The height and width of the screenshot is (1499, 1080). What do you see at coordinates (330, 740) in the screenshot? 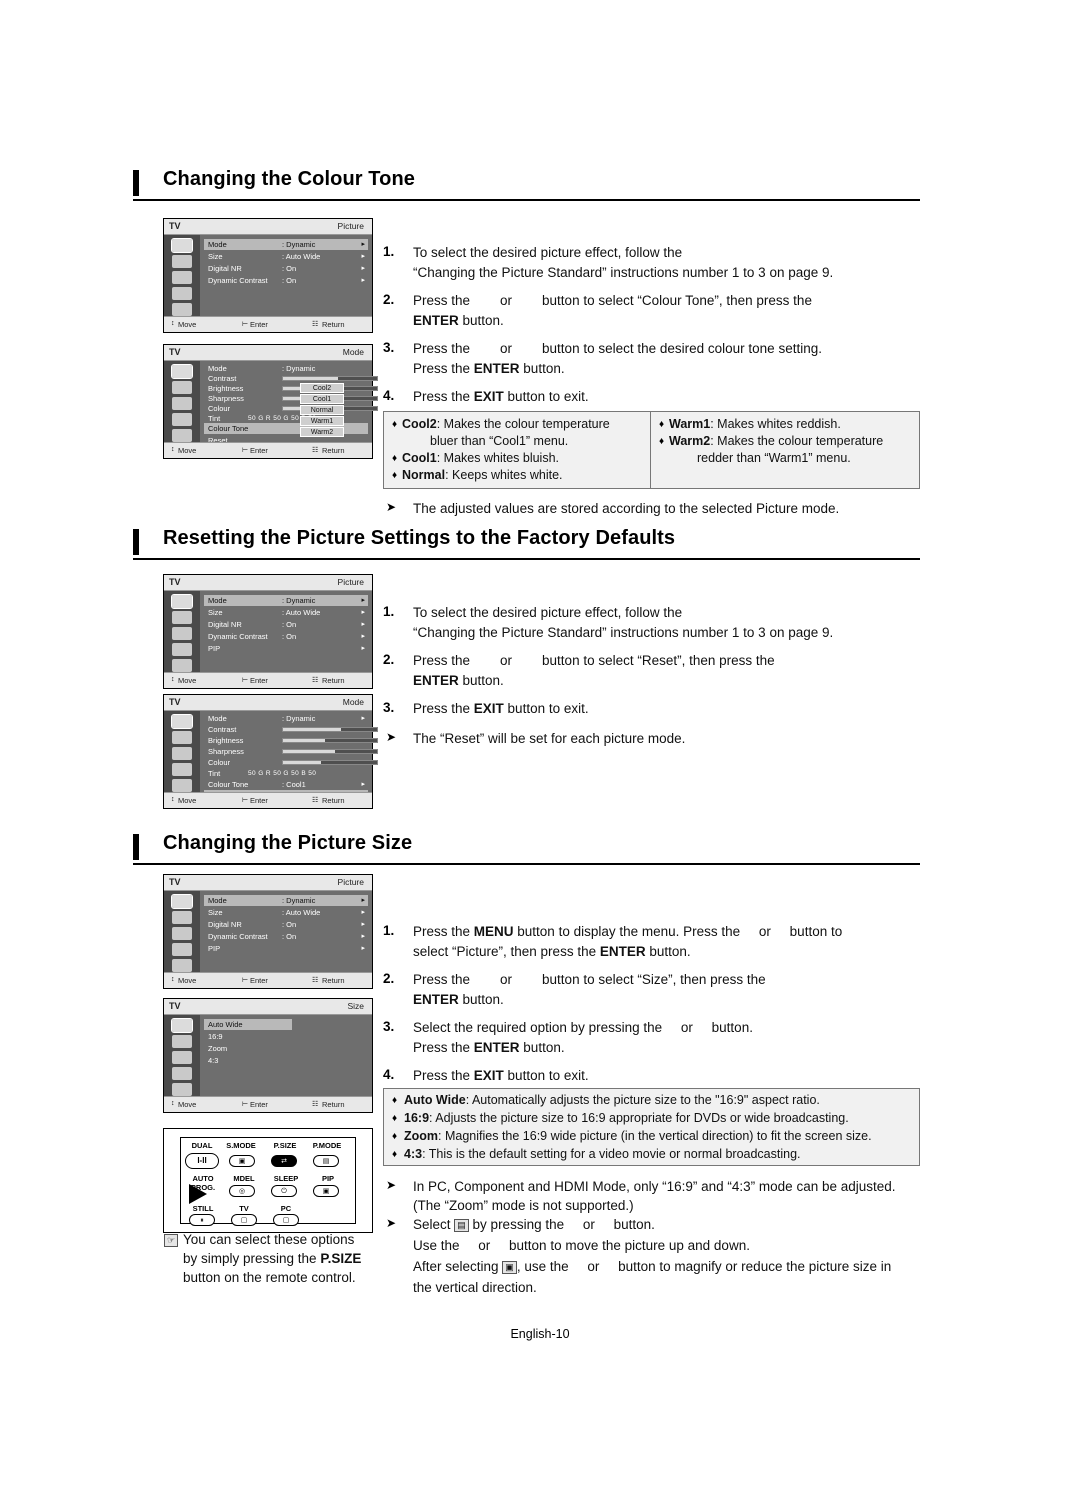
I see `brightness-slider` at bounding box center [330, 740].